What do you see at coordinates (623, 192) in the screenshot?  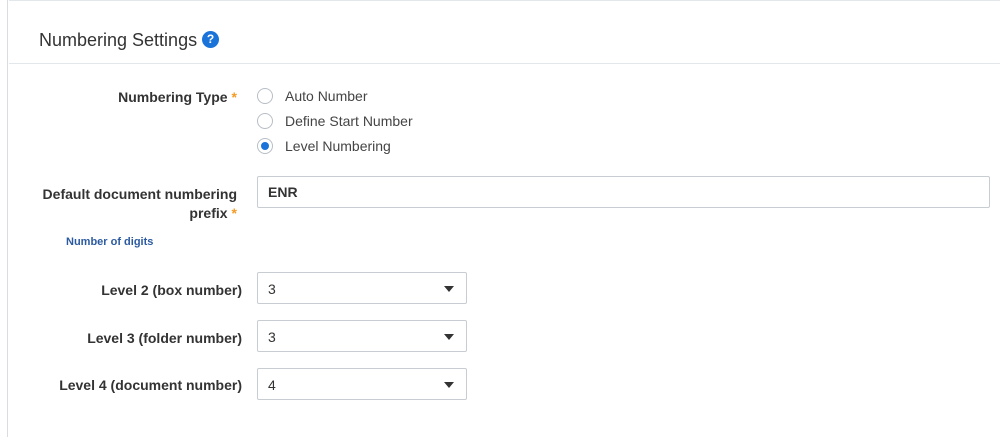 I see `prefix-input` at bounding box center [623, 192].